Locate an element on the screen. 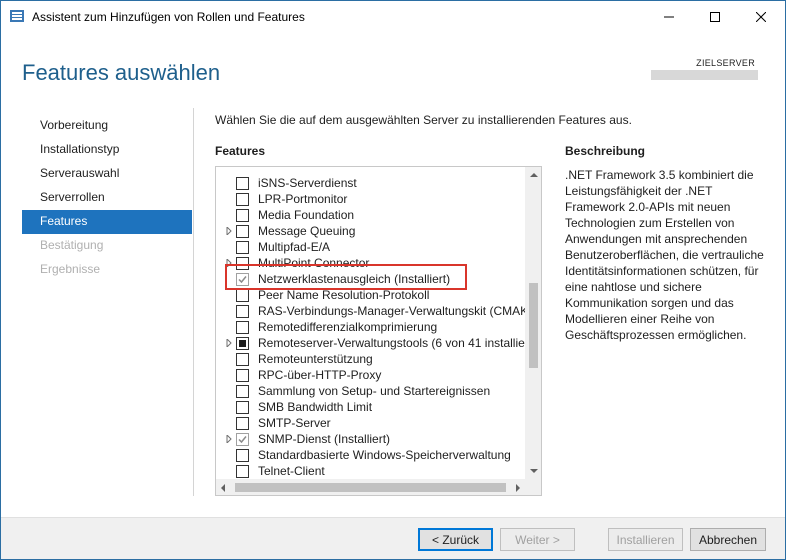  feature-row: LPR-Portmonitor is located at coordinates (371, 199).